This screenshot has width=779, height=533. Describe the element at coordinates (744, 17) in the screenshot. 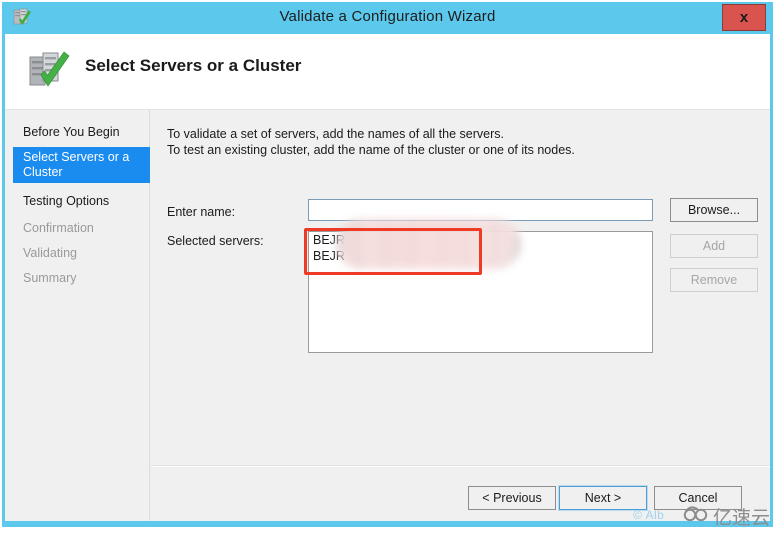

I see `close-button: x` at that location.